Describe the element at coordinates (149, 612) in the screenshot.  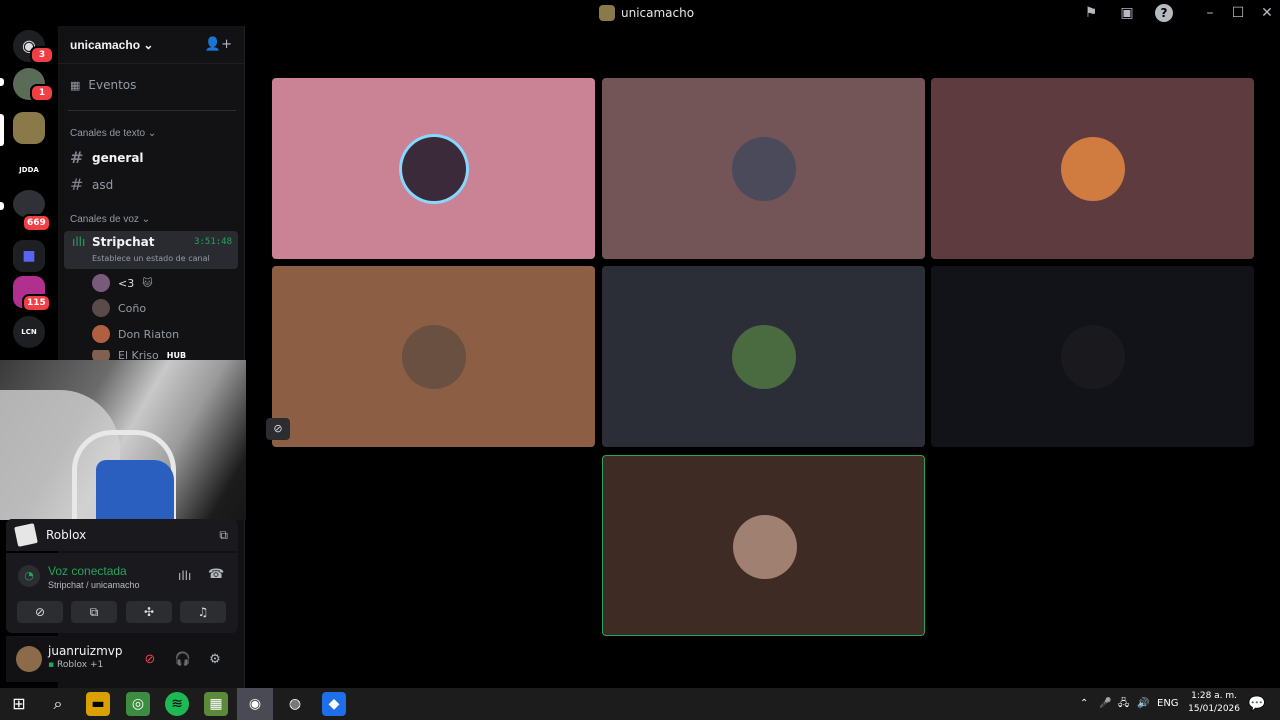
I see `activities-button: ✣` at that location.